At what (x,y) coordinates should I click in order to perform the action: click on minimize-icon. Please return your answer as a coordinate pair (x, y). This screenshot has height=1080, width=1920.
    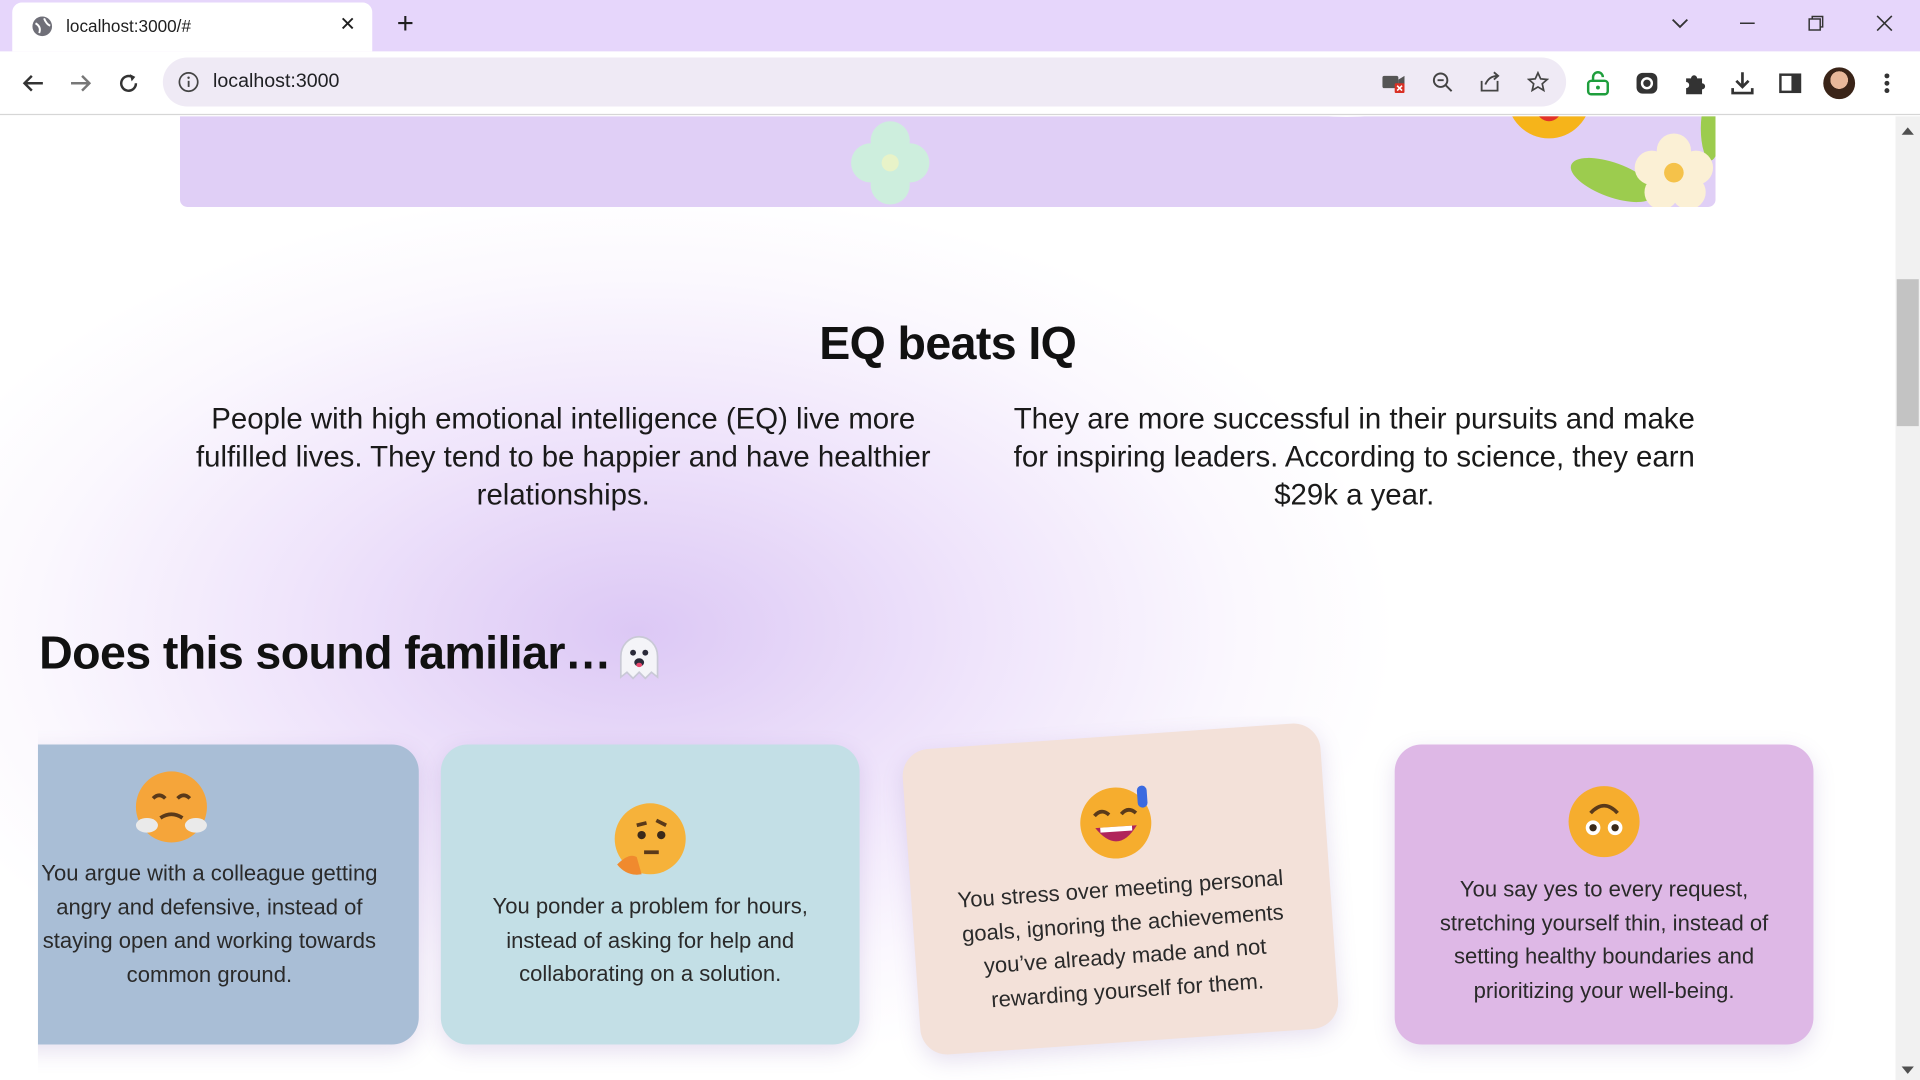
    Looking at the image, I should click on (1747, 23).